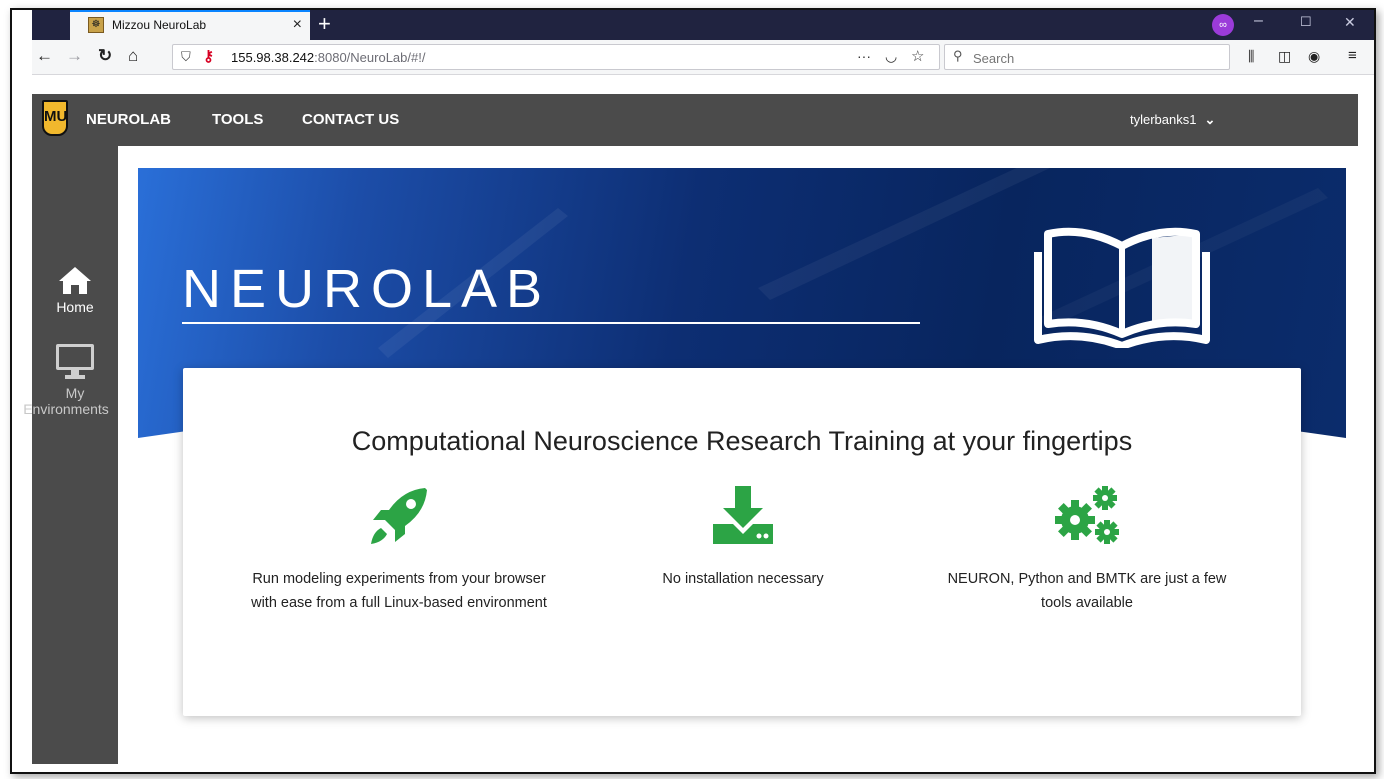  What do you see at coordinates (1163, 119) in the screenshot?
I see `username: tylerbanks1` at bounding box center [1163, 119].